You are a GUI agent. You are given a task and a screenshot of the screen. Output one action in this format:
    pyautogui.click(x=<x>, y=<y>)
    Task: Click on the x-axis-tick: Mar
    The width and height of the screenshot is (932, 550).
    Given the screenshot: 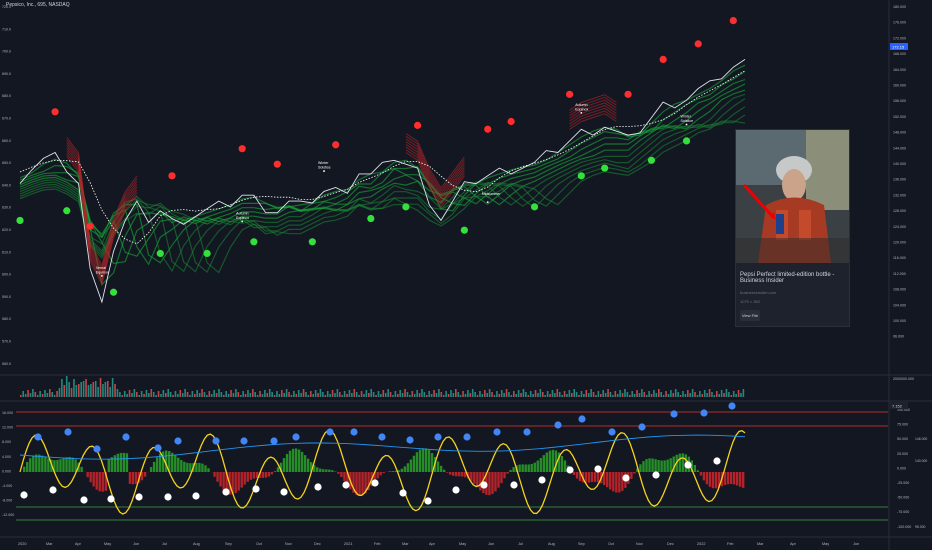 What is the action you would take?
    pyautogui.click(x=760, y=544)
    